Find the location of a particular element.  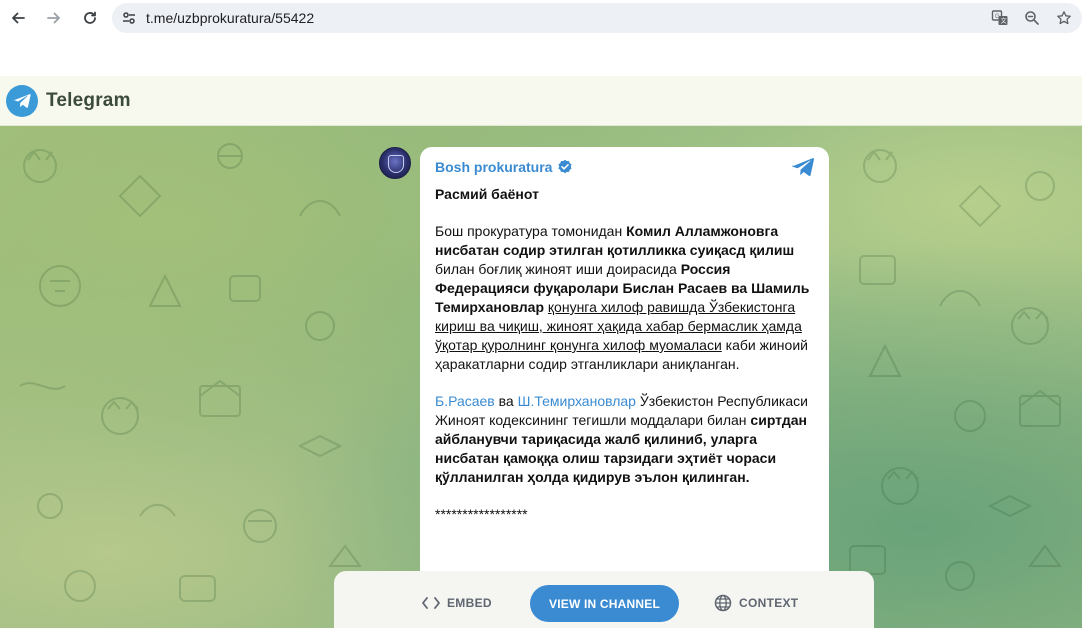

post-action-bar: EMBED VIEW IN CHANNEL CONTEXT is located at coordinates (604, 599).